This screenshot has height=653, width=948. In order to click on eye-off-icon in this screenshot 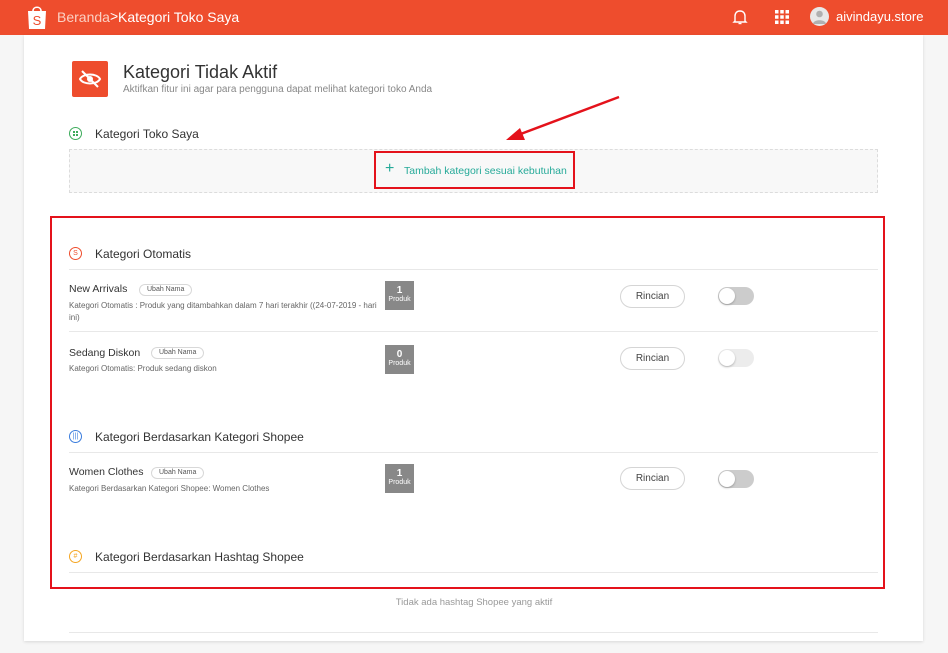, I will do `click(90, 79)`.